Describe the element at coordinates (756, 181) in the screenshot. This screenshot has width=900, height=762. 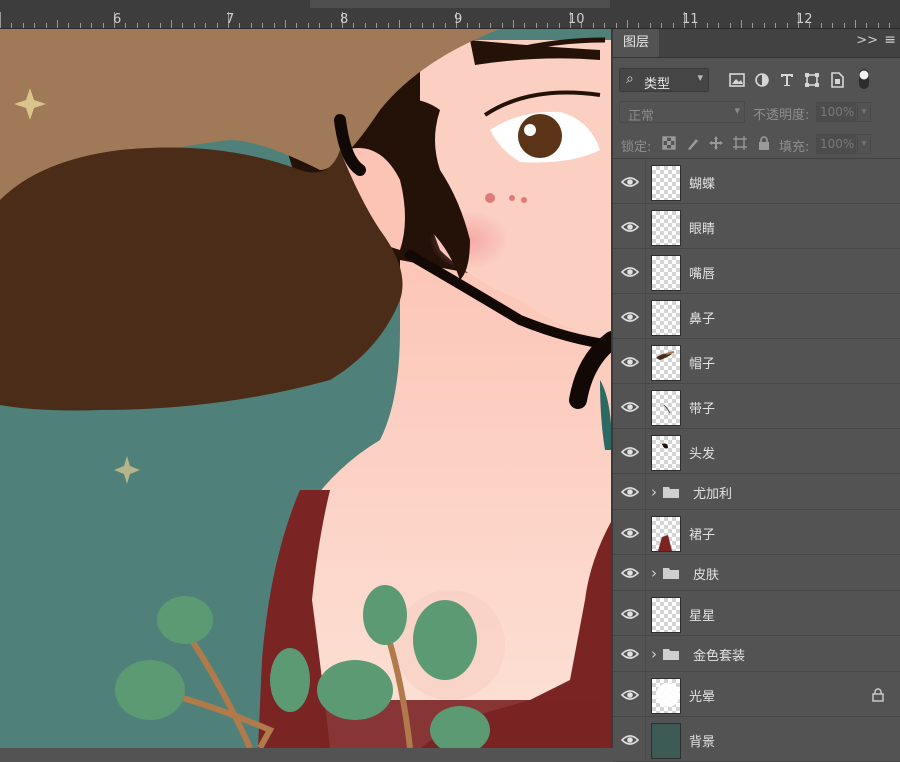
I see `layer-row: 蝴蝶` at that location.